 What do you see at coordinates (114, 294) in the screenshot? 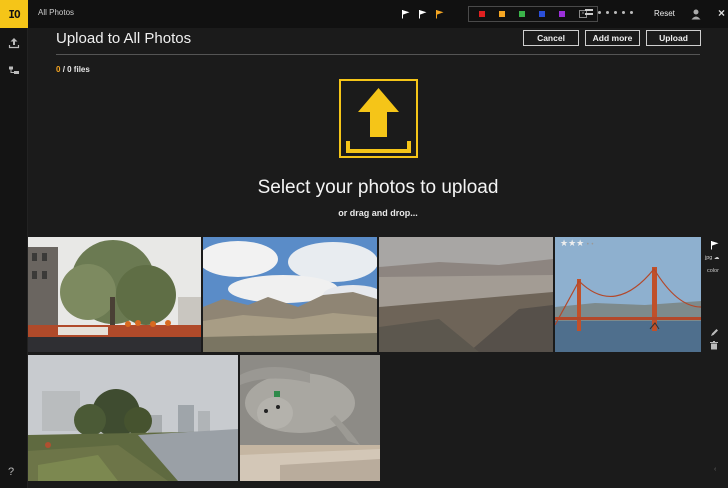
I see `photo-amsterdam-canal` at bounding box center [114, 294].